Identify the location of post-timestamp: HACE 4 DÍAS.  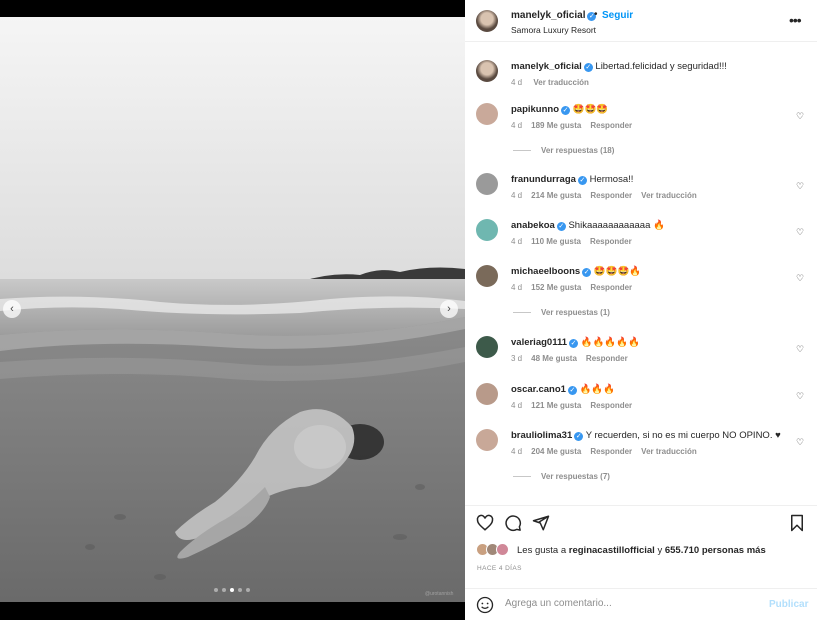
(499, 568).